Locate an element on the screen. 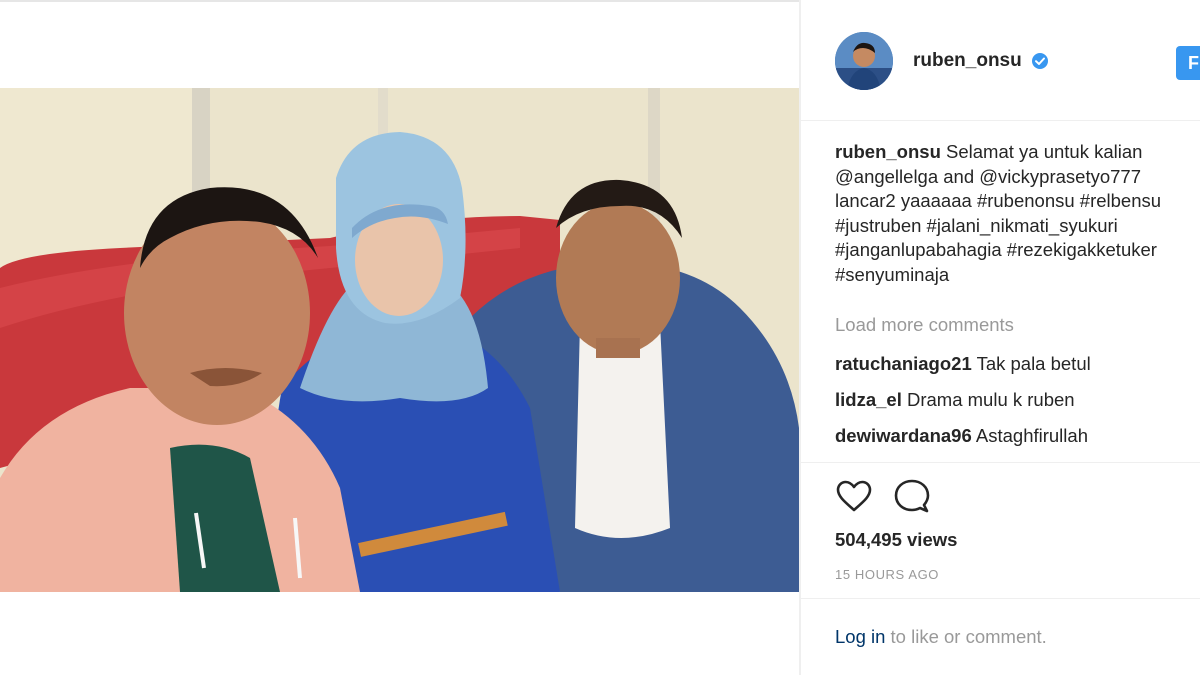 The height and width of the screenshot is (675, 1200). footer-divider is located at coordinates (1000, 598).